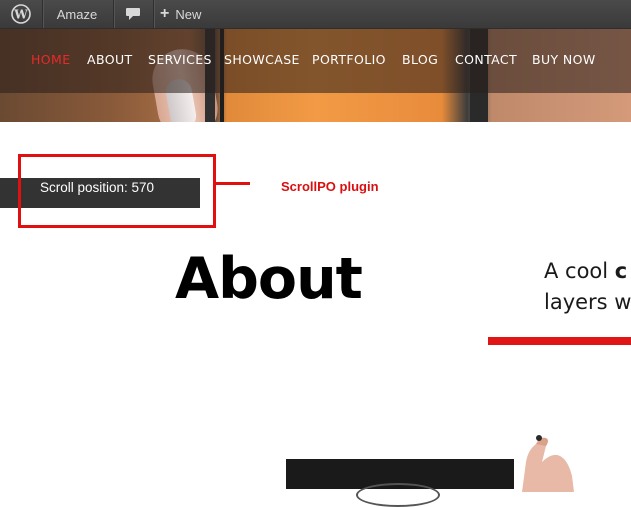 The image size is (631, 507). Describe the element at coordinates (262, 59) in the screenshot. I see `nav-showcase: SHOWCASE` at that location.